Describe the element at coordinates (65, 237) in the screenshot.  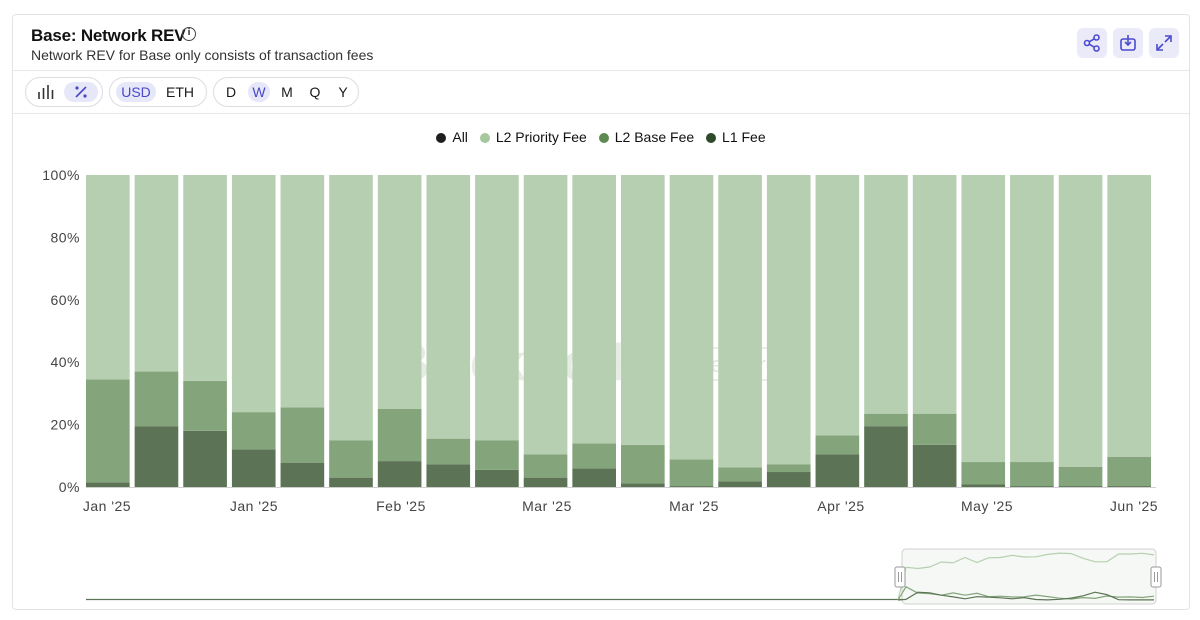
I see `y-tick-label: 80%` at that location.